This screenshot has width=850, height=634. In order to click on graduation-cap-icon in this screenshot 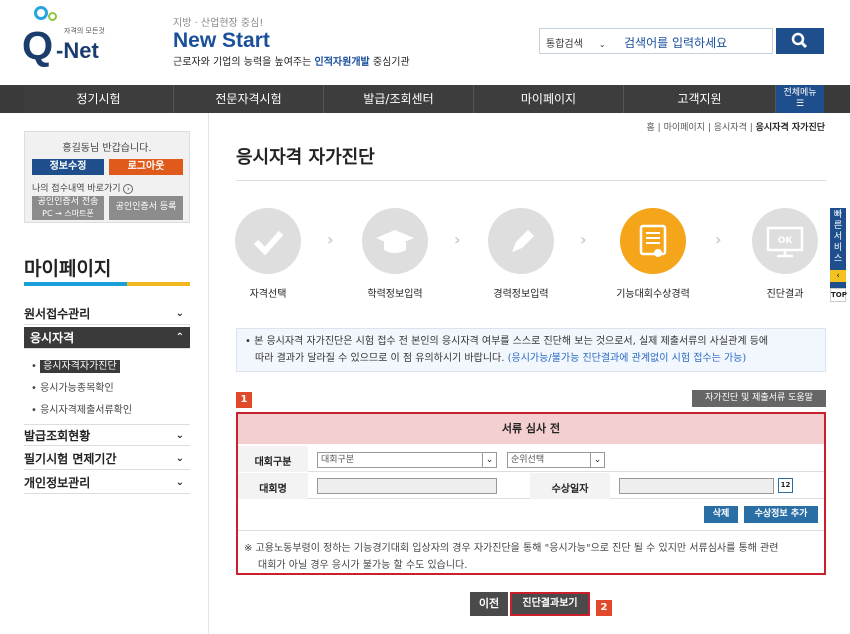, I will do `click(395, 241)`.